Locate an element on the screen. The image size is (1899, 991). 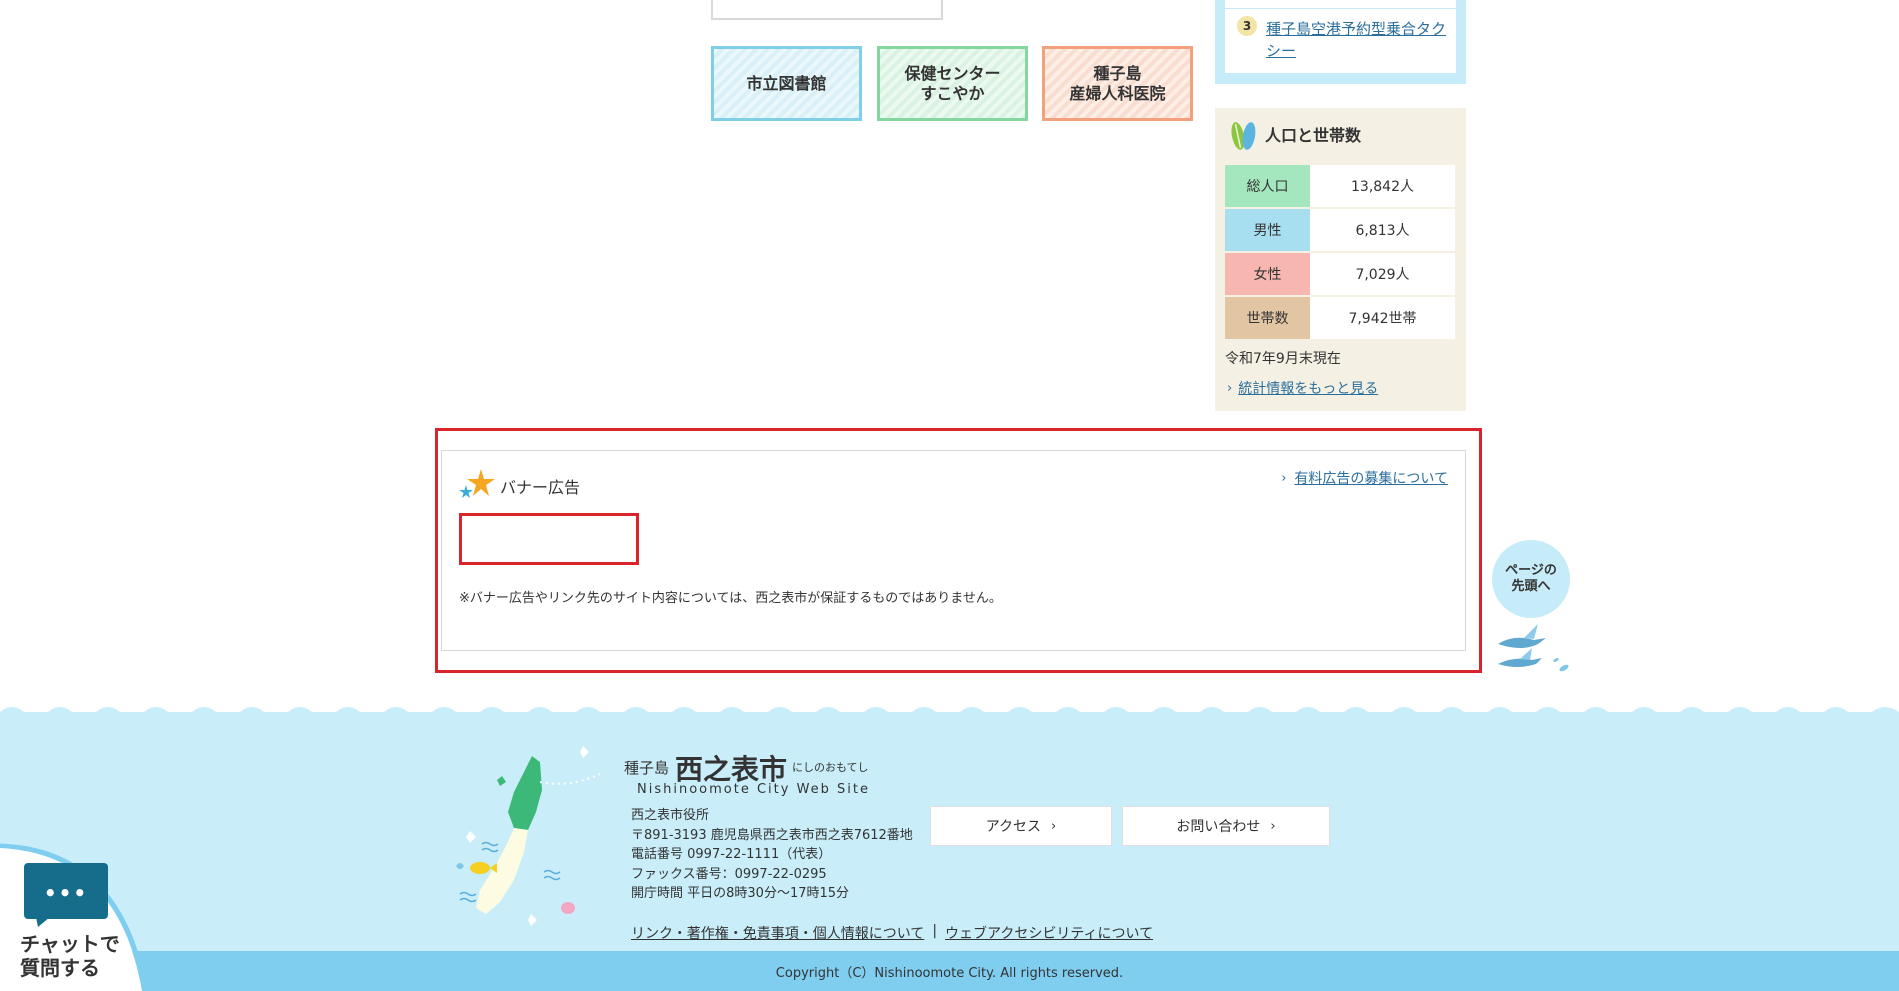
ranking-number-badge: 3 is located at coordinates (1247, 26).